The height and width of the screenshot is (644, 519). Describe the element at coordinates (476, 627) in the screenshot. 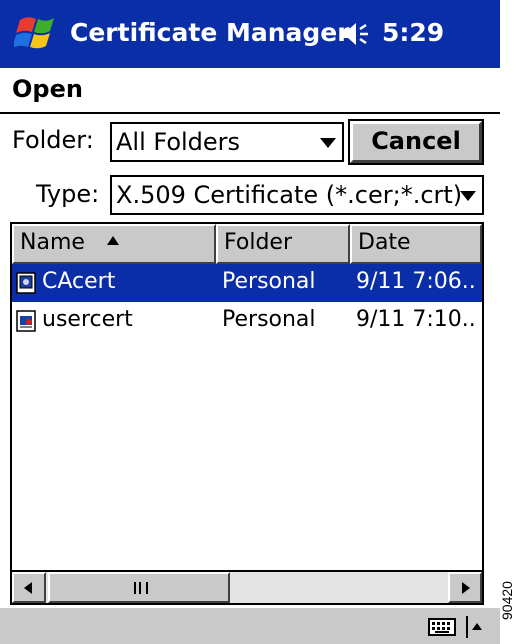

I see `input-panel-arrow-icon` at that location.